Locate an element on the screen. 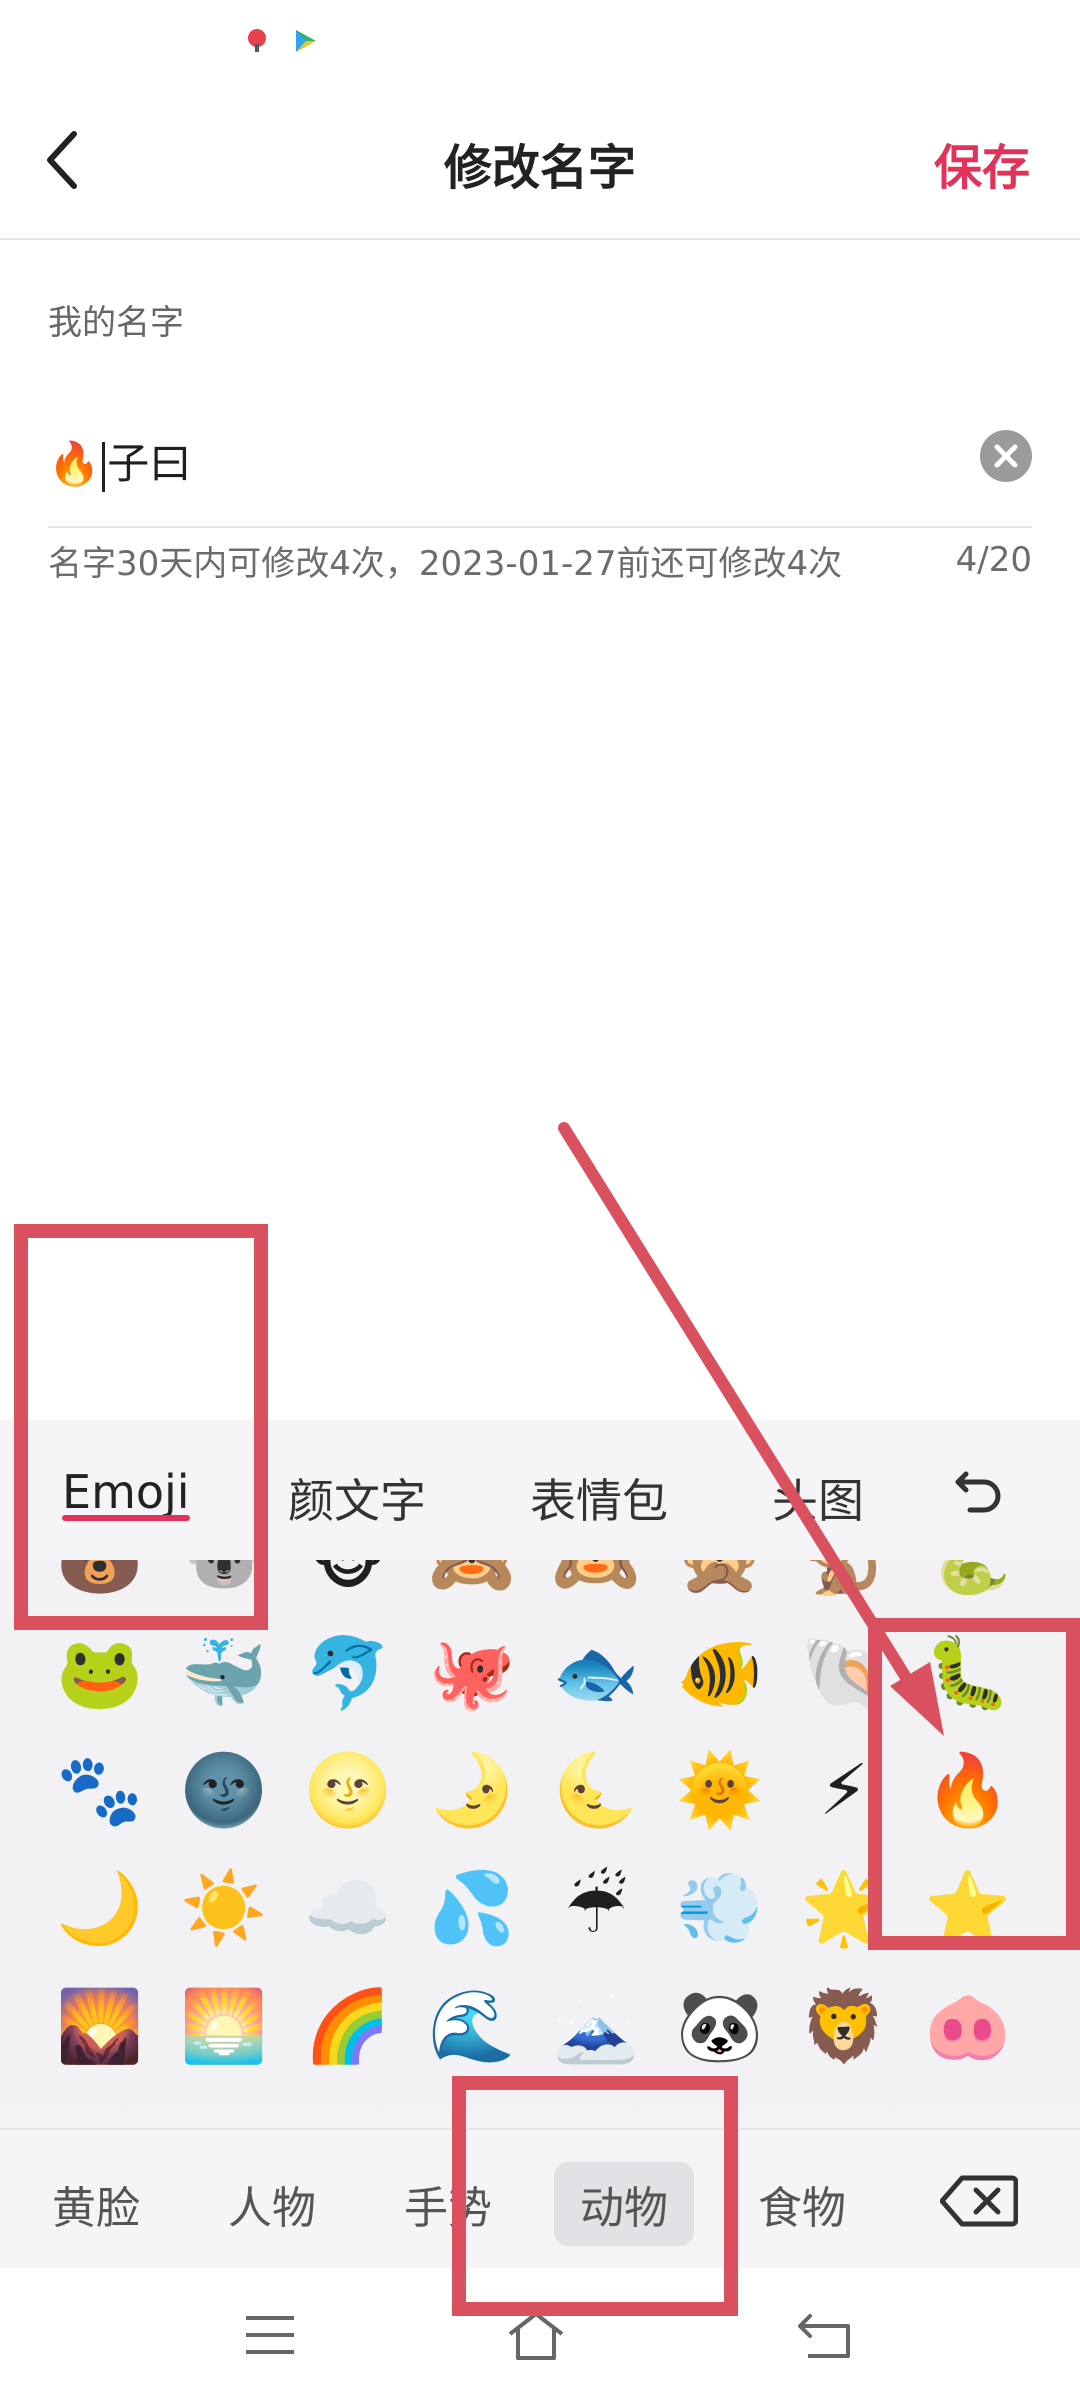 The height and width of the screenshot is (2400, 1080). page-title: 修改名字 is located at coordinates (539, 168).